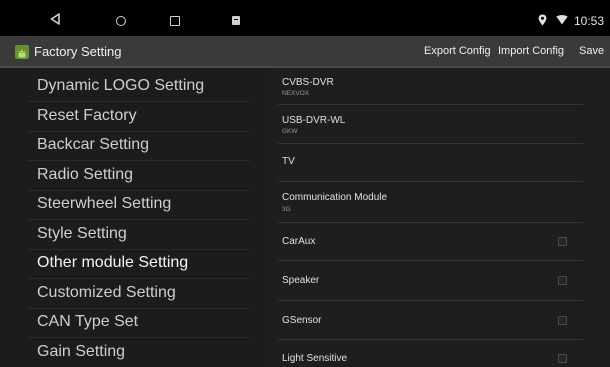 The height and width of the screenshot is (367, 610). What do you see at coordinates (562, 320) in the screenshot?
I see `gsensor-checkbox` at bounding box center [562, 320].